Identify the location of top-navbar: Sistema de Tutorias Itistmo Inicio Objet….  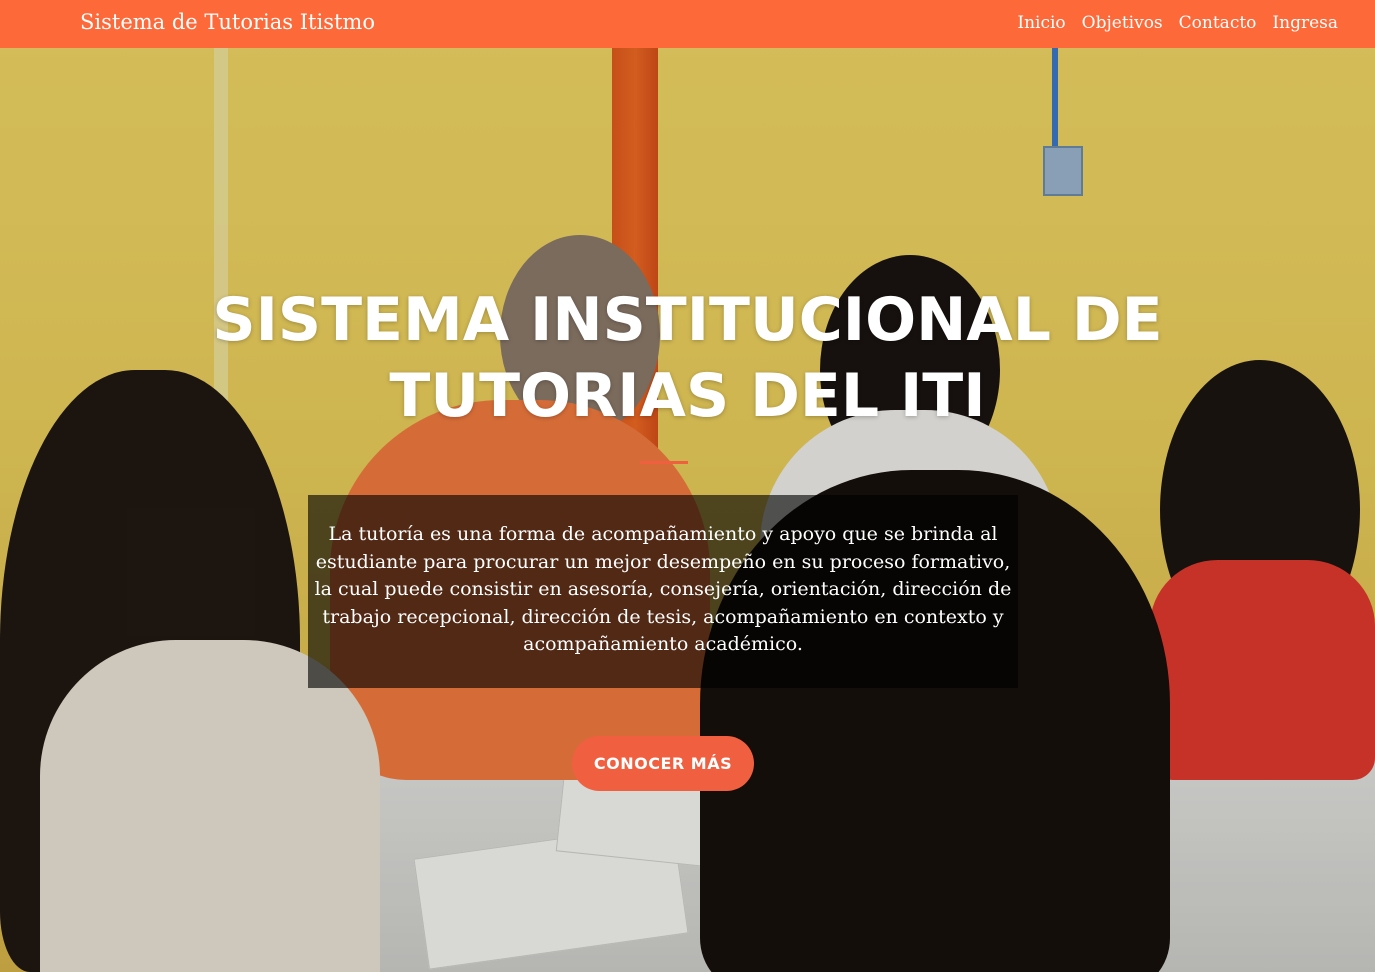
(687, 24).